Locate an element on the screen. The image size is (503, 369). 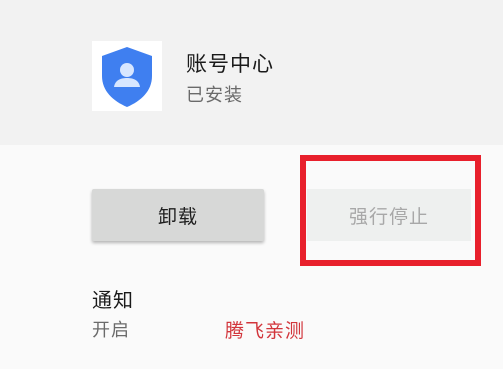
account-shield-icon is located at coordinates (127, 76).